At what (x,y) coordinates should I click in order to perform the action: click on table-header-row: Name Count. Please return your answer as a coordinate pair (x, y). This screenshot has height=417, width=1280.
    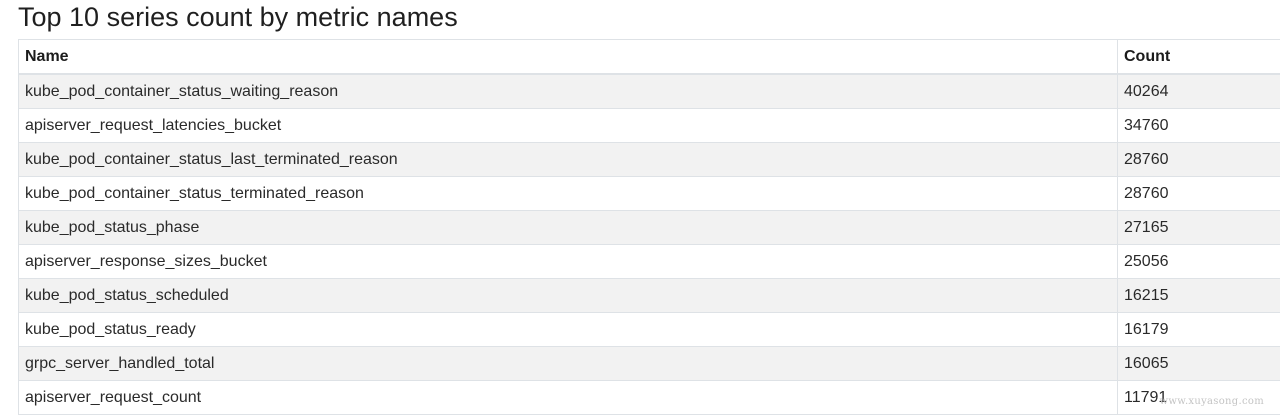
    Looking at the image, I should click on (649, 57).